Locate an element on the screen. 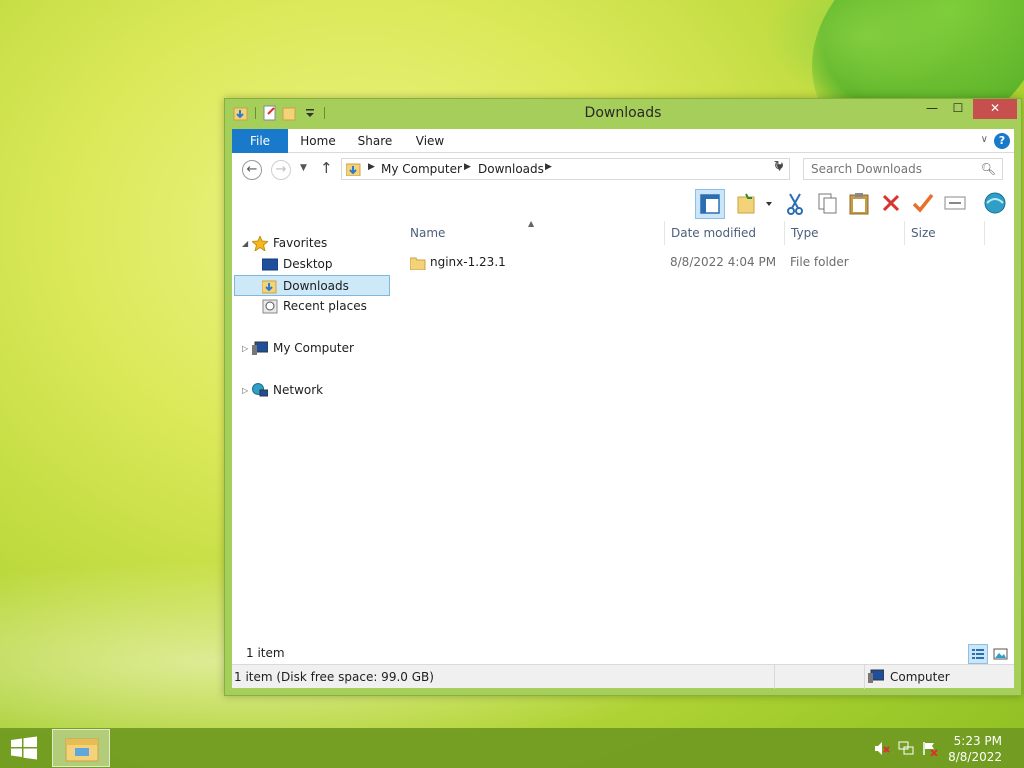  nav-recent-places: Recent places is located at coordinates (312, 306).